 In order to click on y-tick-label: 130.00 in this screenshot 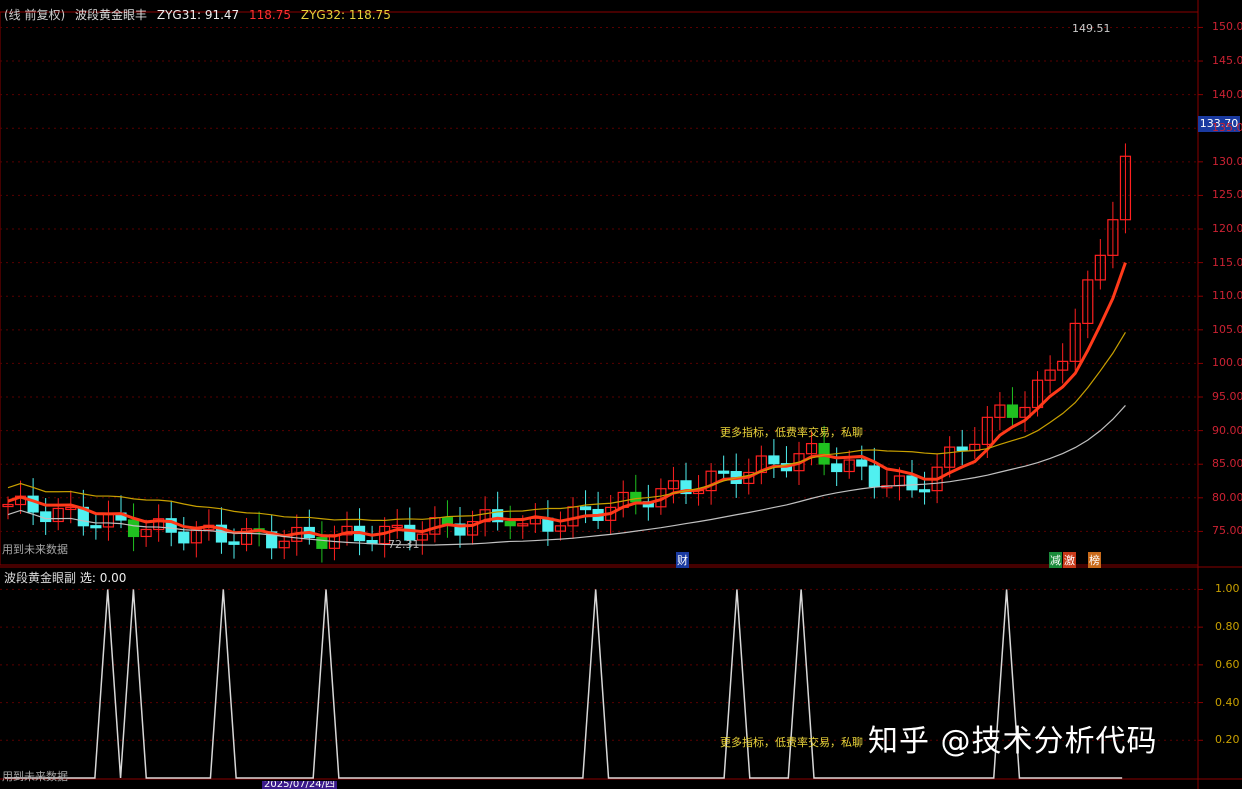, I will do `click(1227, 161)`.